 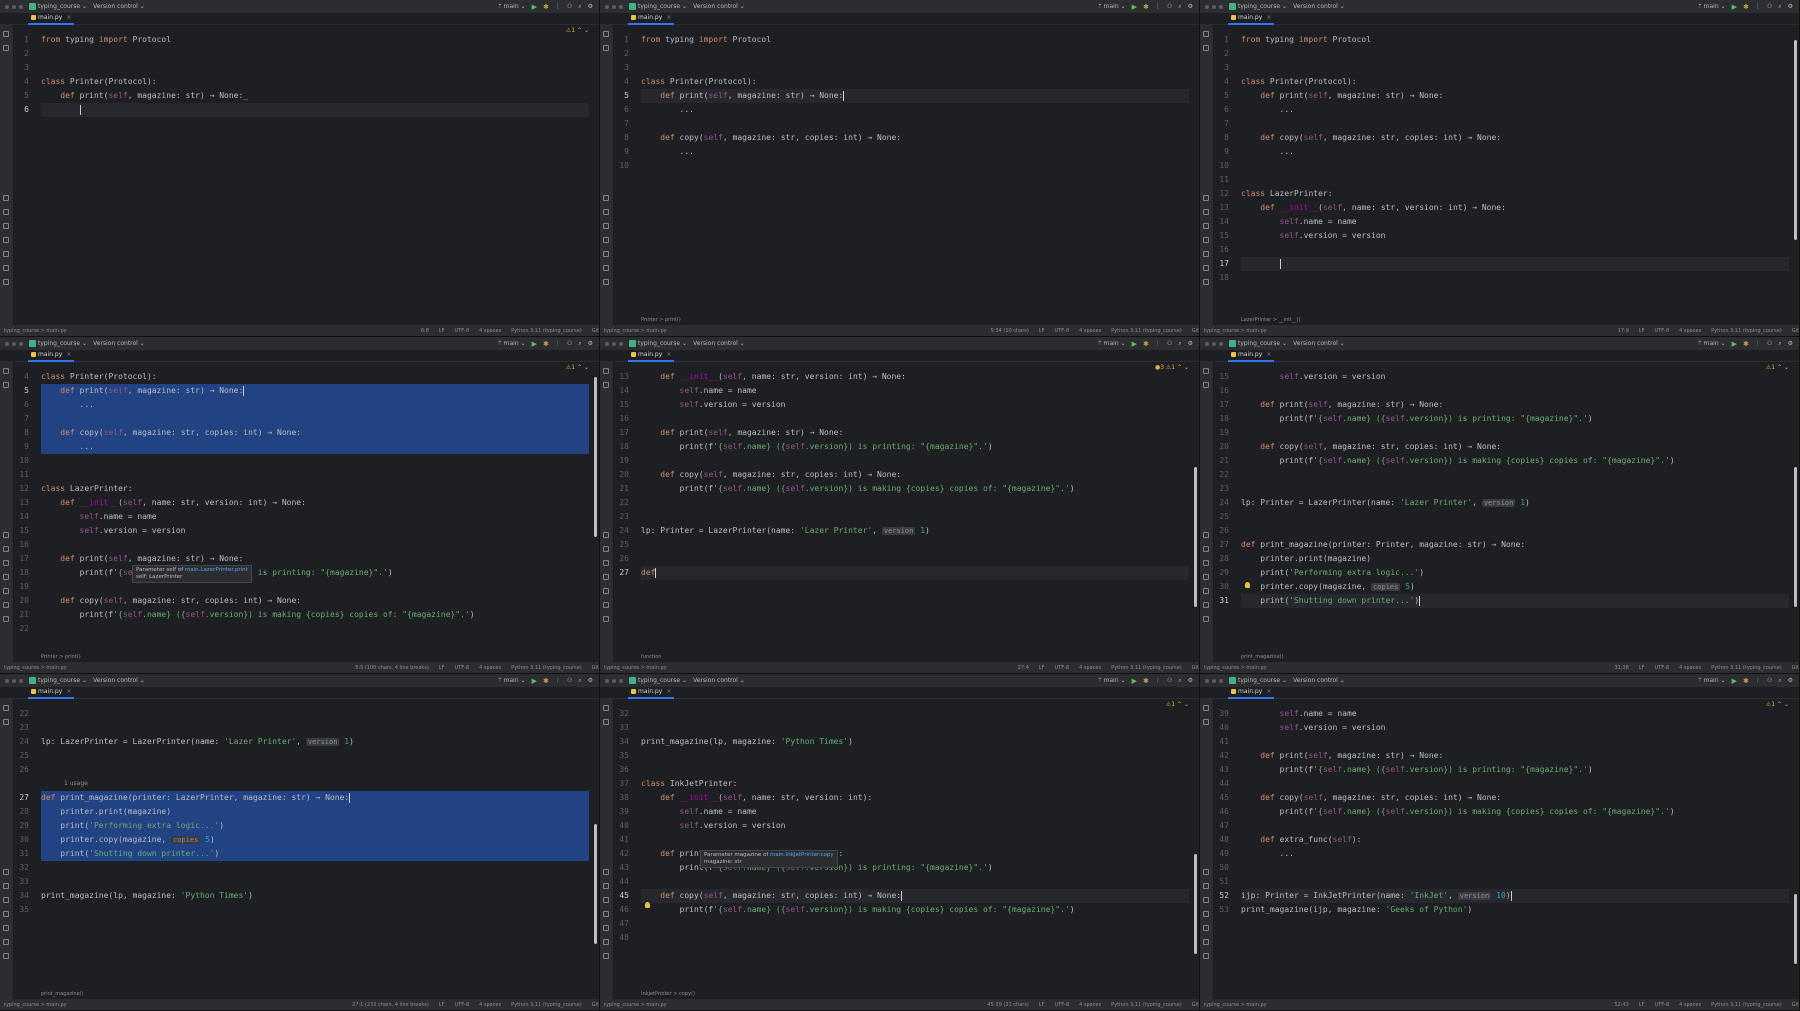 I want to click on lightbulb-icon, so click(x=1247, y=585).